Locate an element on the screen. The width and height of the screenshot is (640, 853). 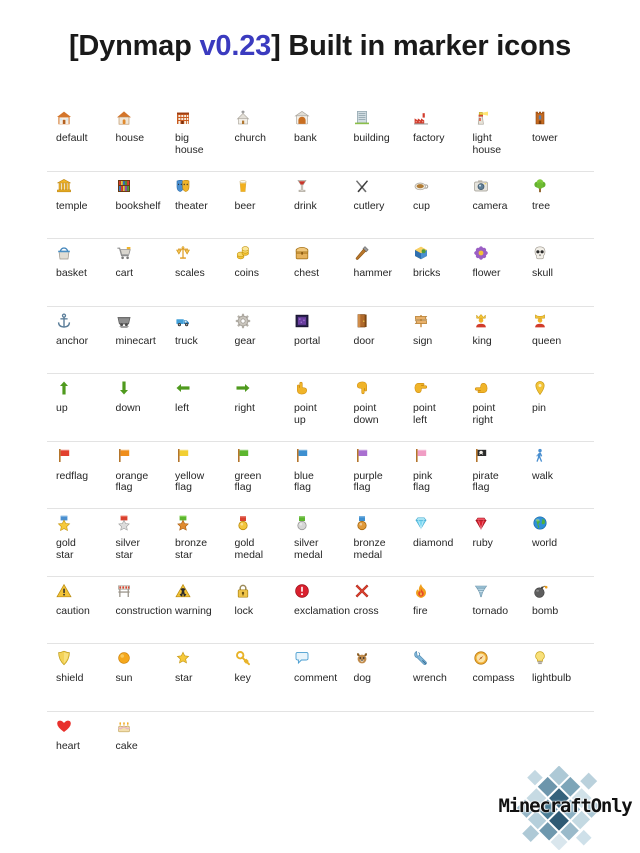
icon-cell: point right is located at coordinates (493, 403).